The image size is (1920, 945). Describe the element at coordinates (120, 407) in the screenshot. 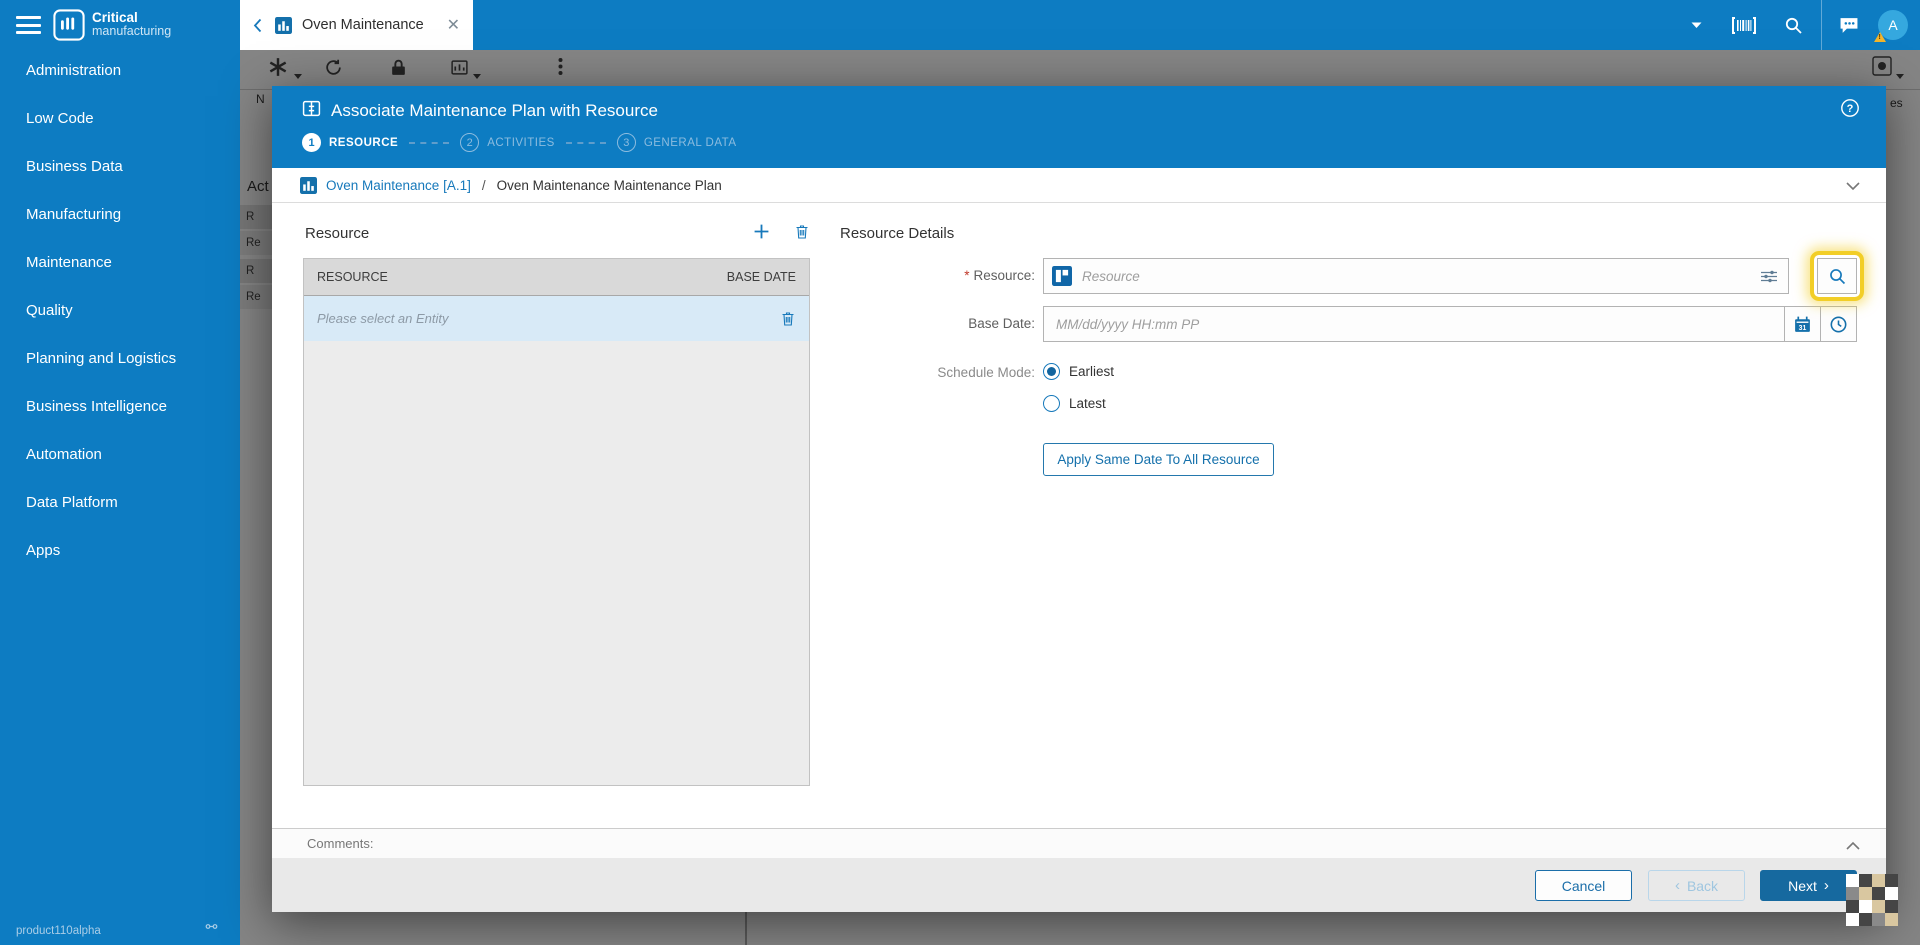

I see `sidebar-item-business-intelligence: Business Intelligence` at that location.